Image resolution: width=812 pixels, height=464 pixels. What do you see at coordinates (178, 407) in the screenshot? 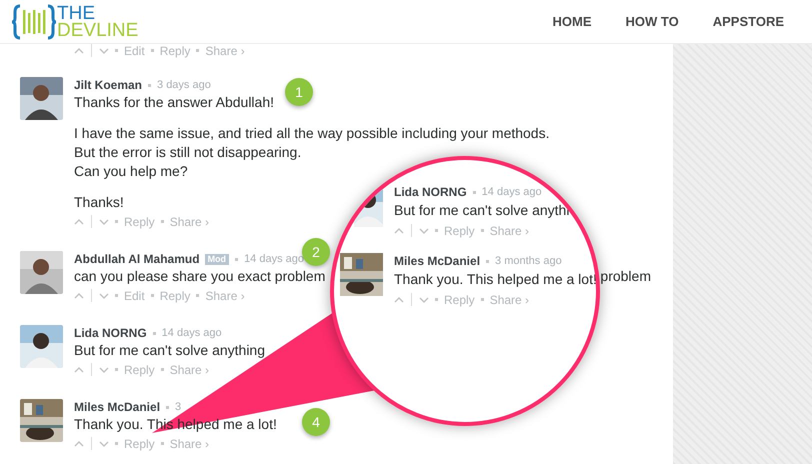
I see `comment-time: 3` at bounding box center [178, 407].